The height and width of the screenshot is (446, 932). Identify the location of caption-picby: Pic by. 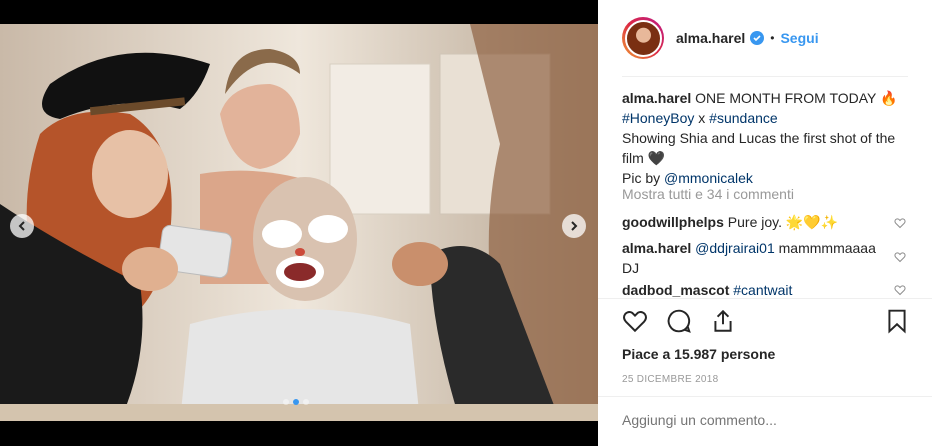
(643, 178).